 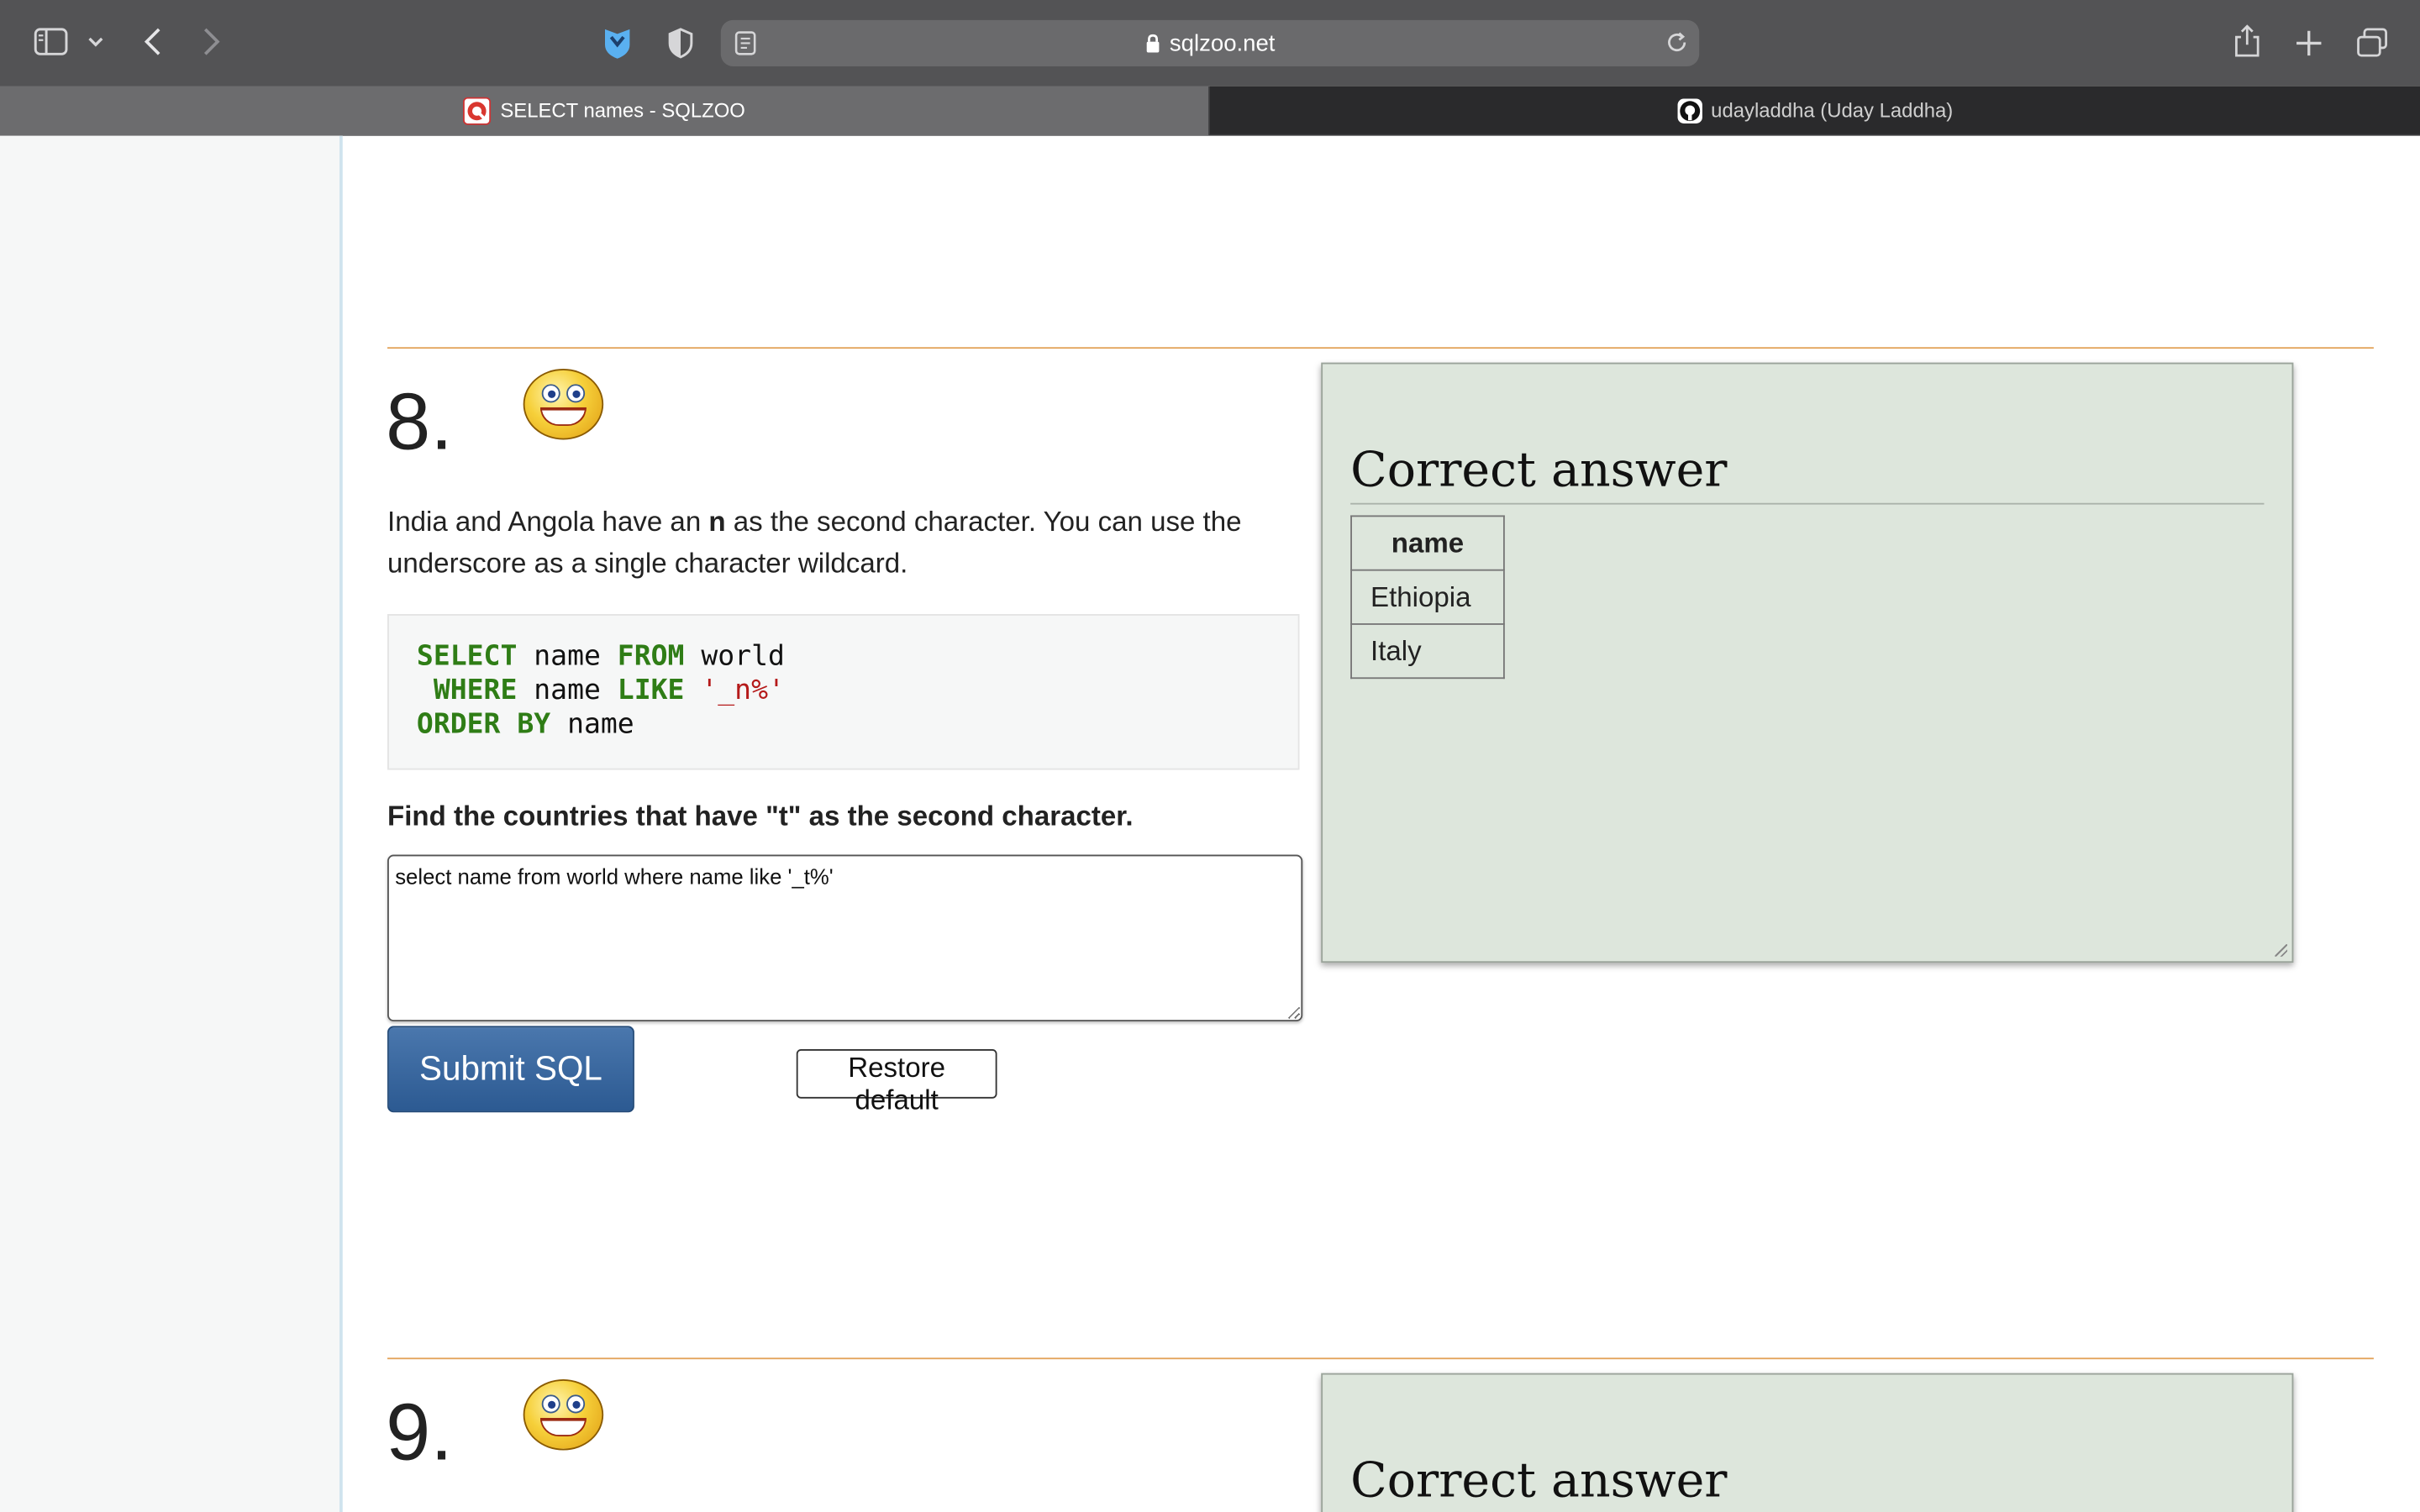 I want to click on share-icon, so click(x=2247, y=42).